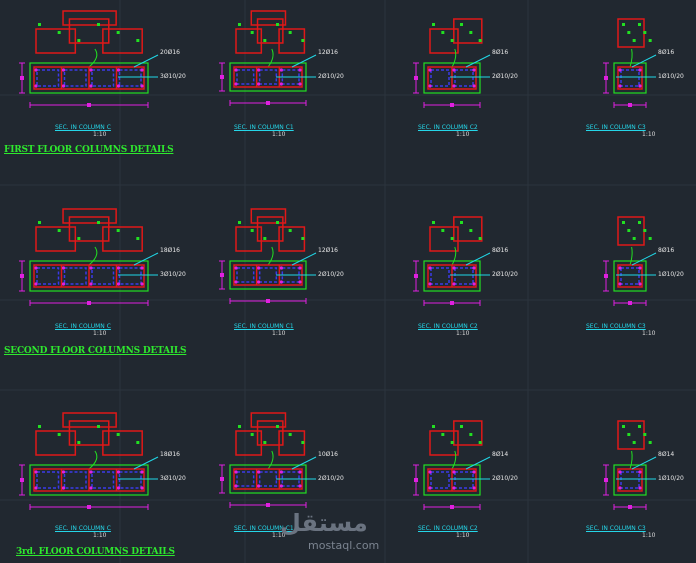 The height and width of the screenshot is (563, 696). What do you see at coordinates (324, 523) in the screenshot?
I see `logo-arabic-text: مستقل` at bounding box center [324, 523].